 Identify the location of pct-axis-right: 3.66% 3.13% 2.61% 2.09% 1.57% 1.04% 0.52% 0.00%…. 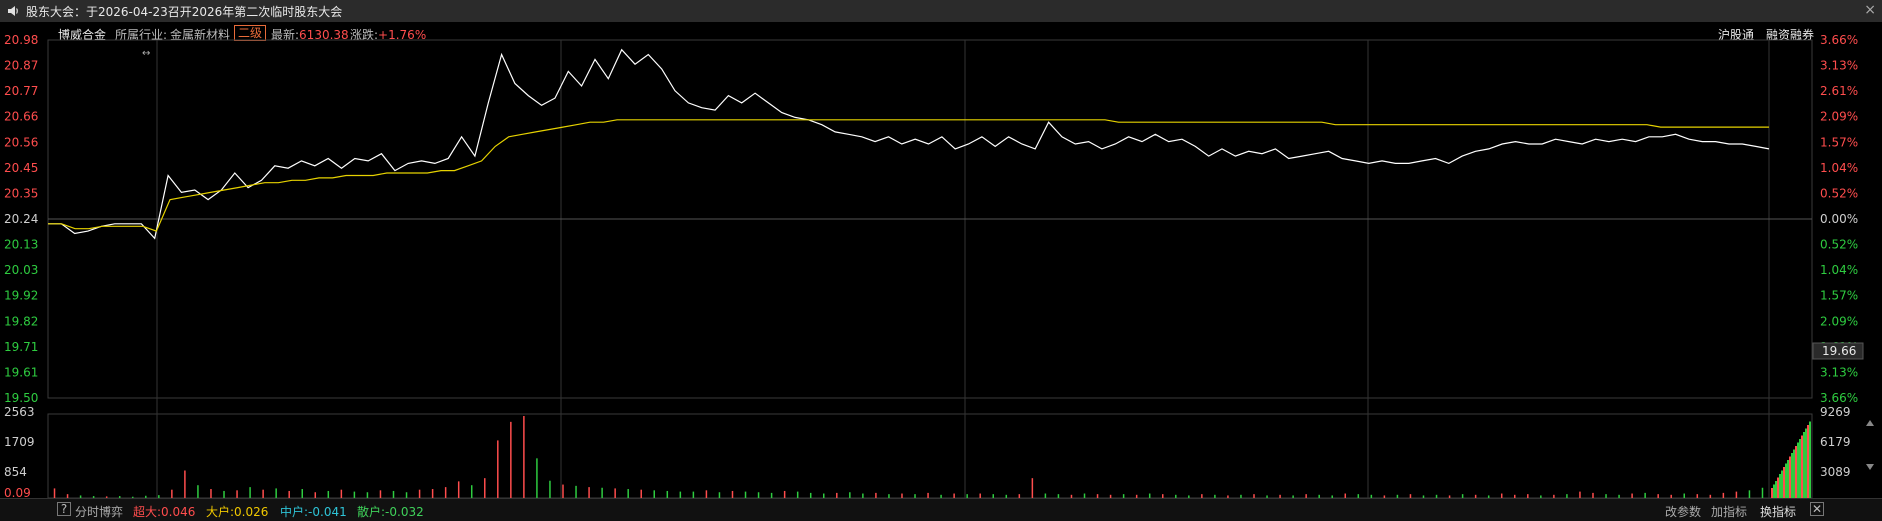
(1838, 219).